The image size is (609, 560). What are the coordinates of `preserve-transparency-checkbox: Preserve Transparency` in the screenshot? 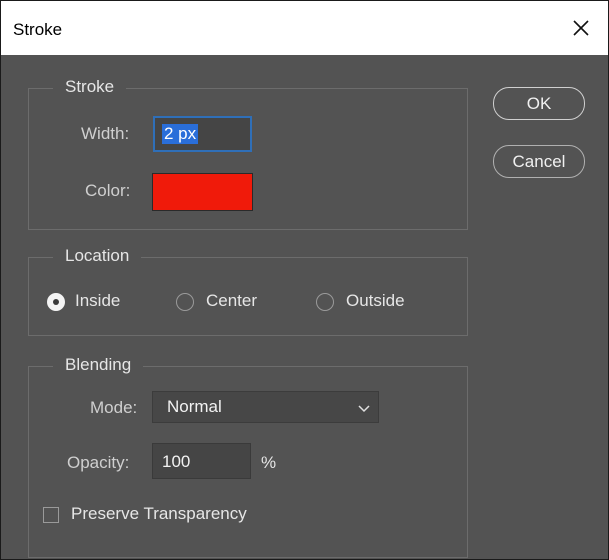 It's located at (173, 516).